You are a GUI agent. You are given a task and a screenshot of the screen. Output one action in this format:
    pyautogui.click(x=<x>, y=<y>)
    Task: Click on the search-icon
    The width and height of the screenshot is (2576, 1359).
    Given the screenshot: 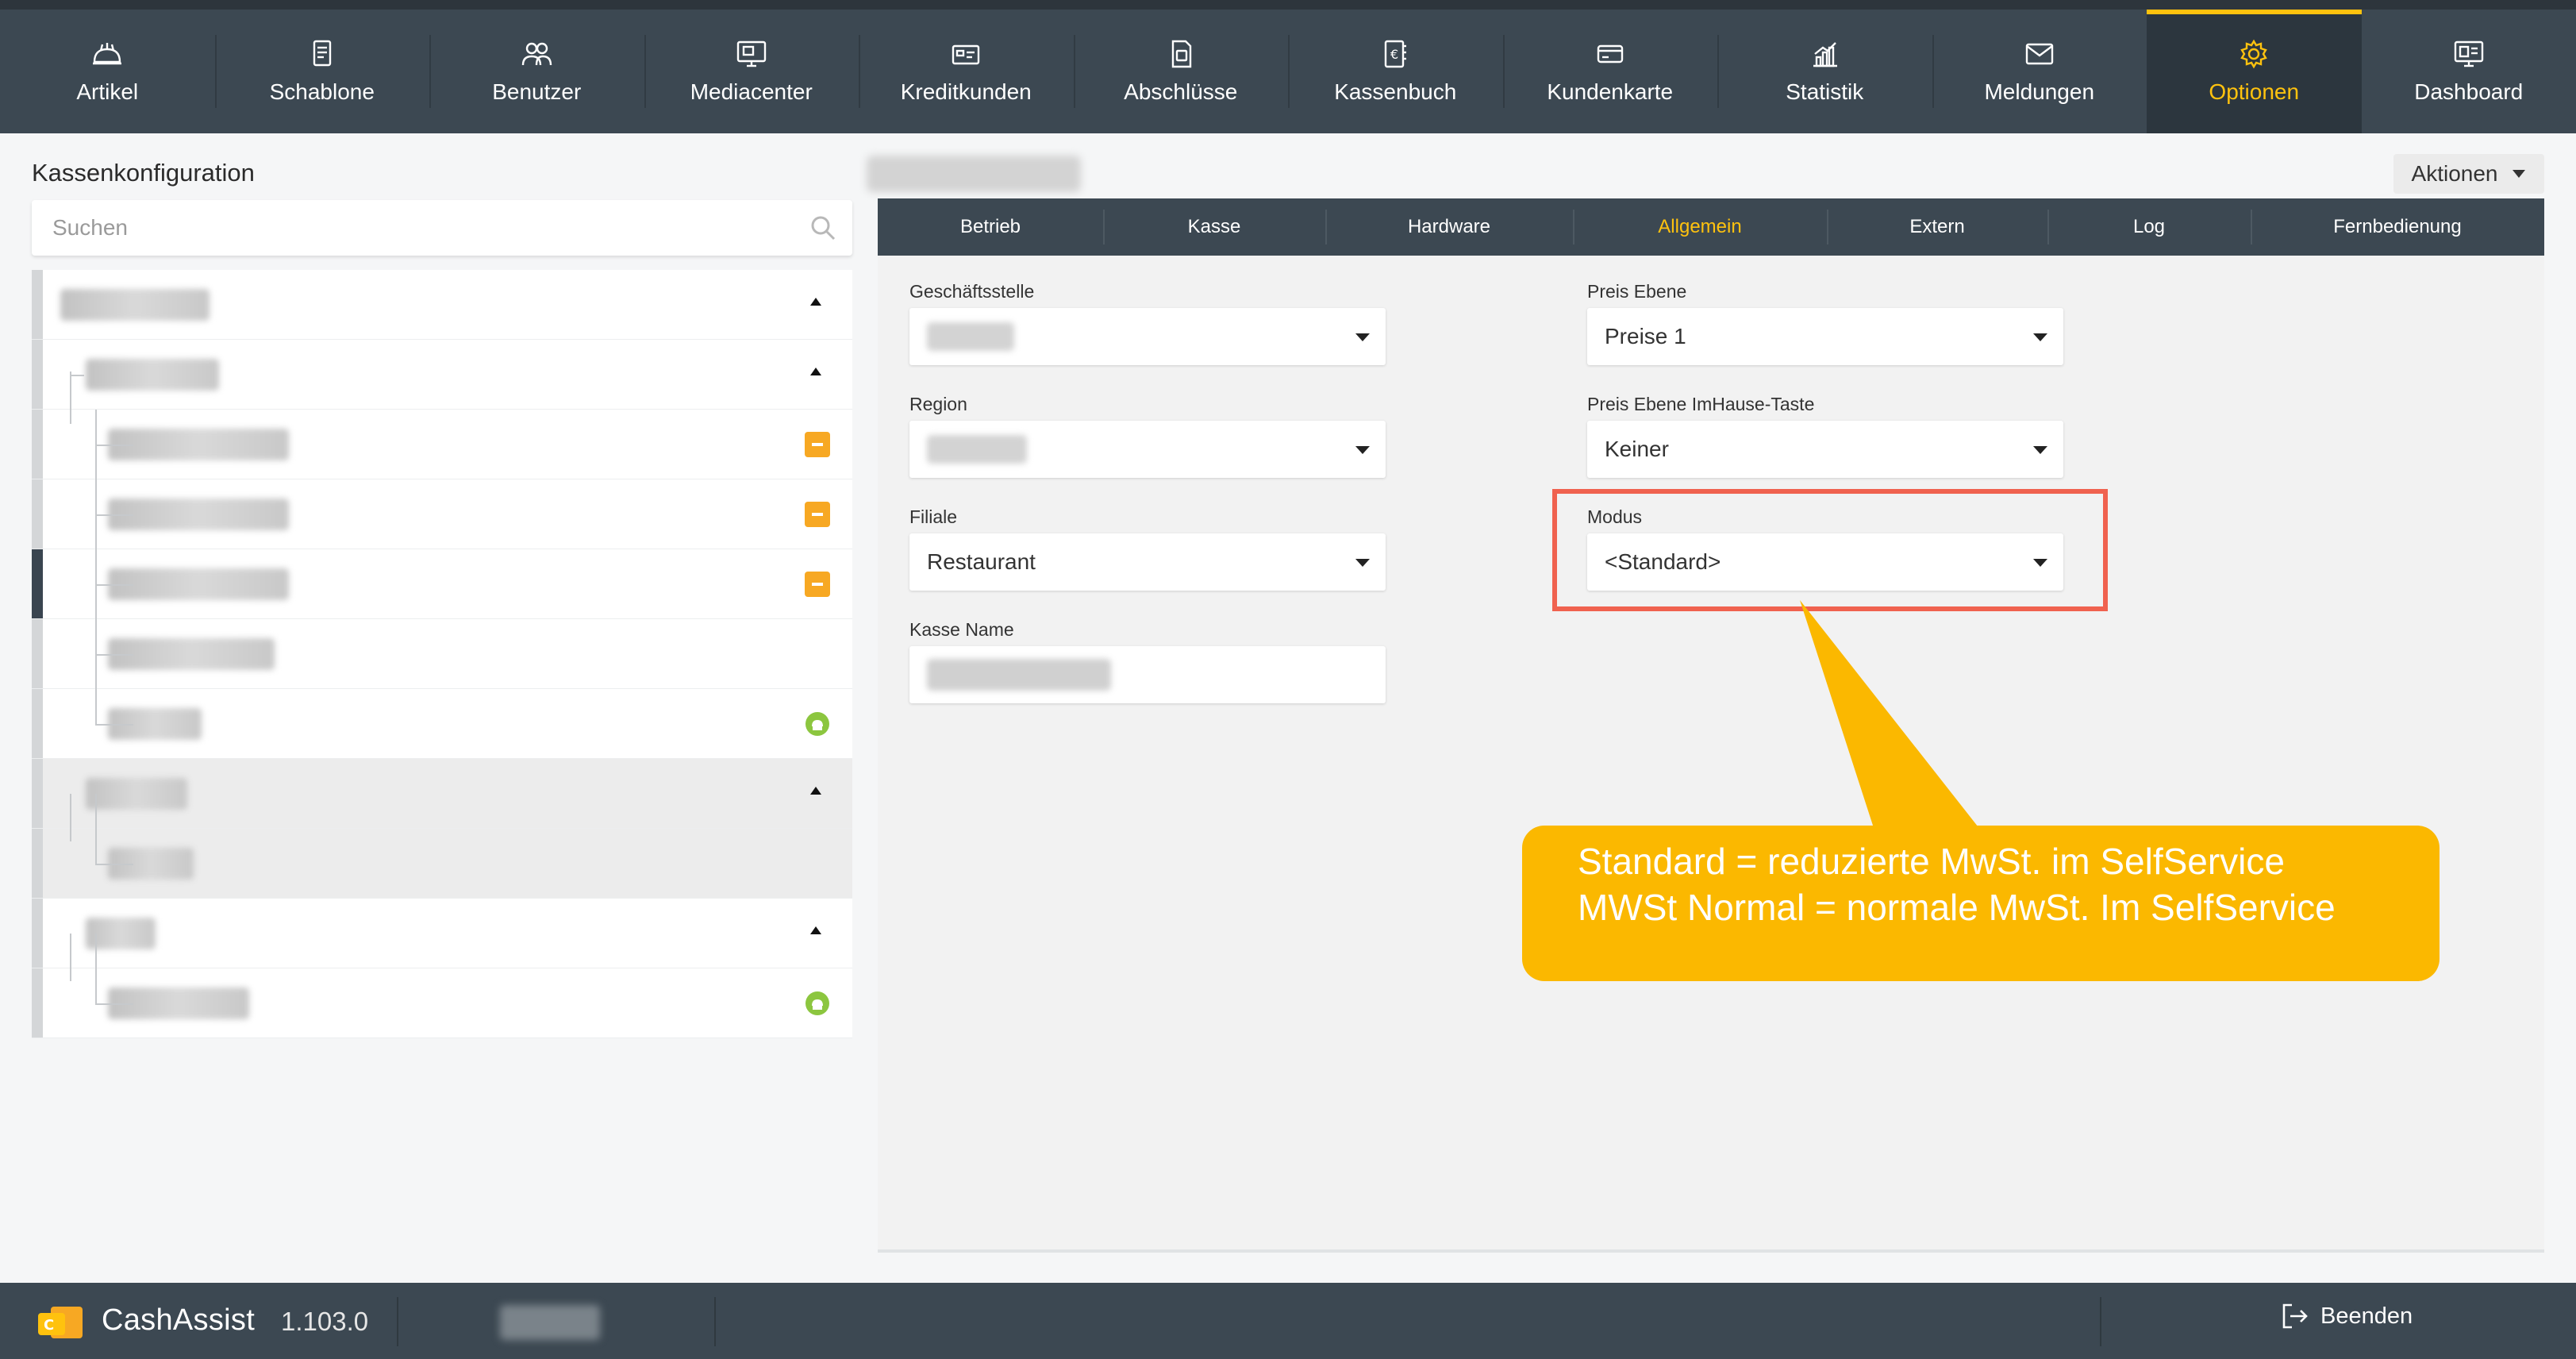 What is the action you would take?
    pyautogui.click(x=823, y=227)
    